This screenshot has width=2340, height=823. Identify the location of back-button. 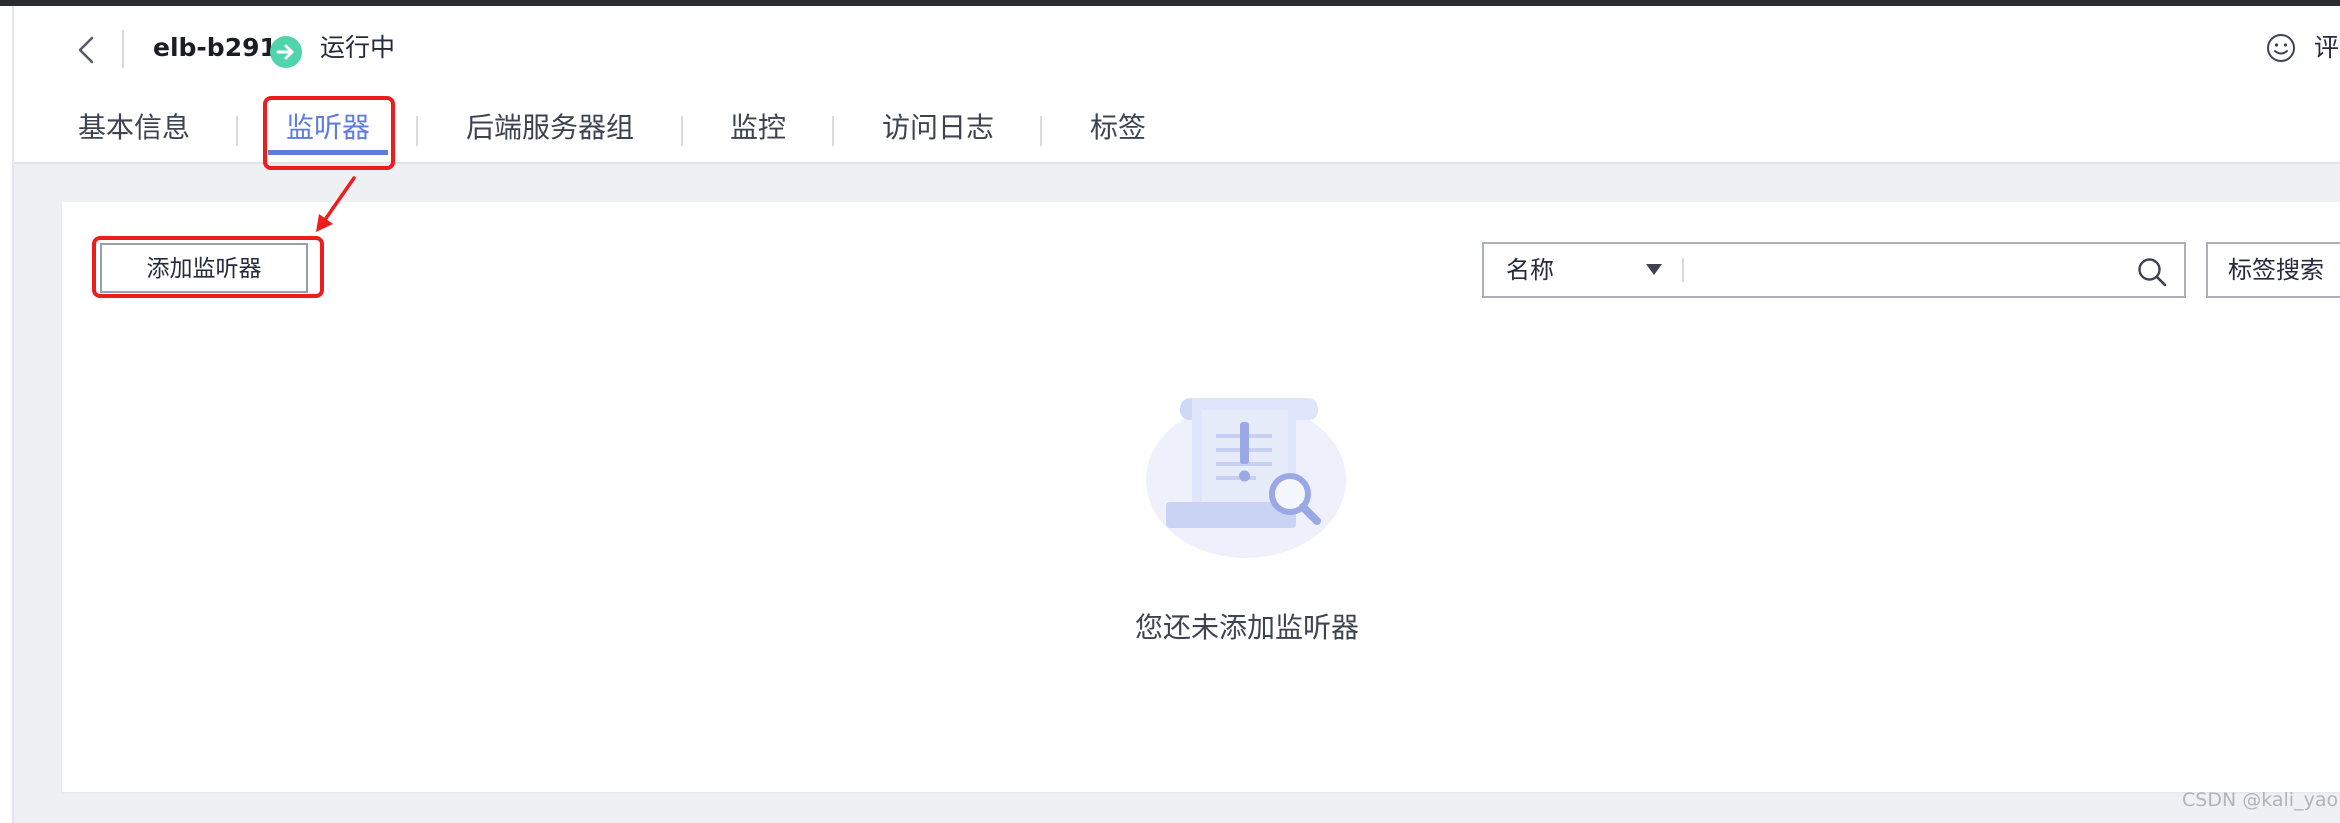
(86, 50).